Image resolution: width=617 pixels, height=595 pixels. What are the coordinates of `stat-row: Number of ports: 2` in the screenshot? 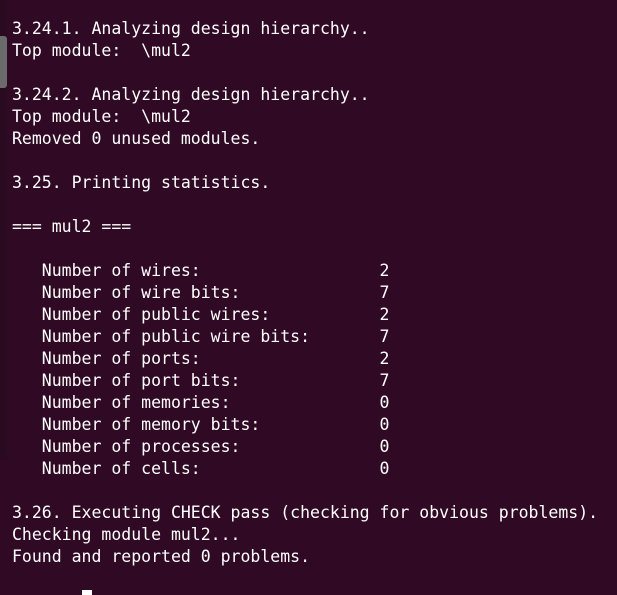 It's located at (201, 358).